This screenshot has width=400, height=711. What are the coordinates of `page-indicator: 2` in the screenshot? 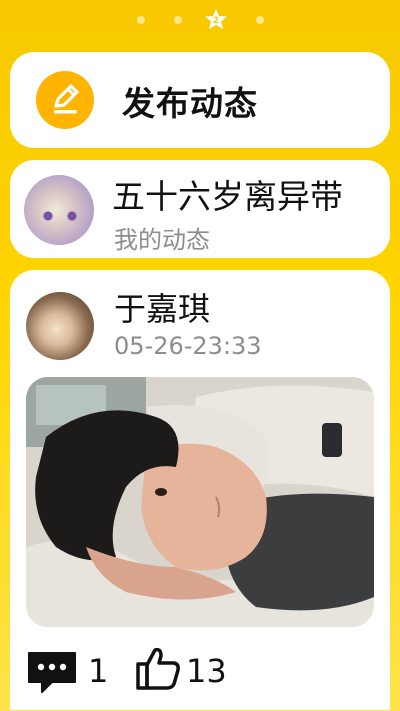 It's located at (200, 19).